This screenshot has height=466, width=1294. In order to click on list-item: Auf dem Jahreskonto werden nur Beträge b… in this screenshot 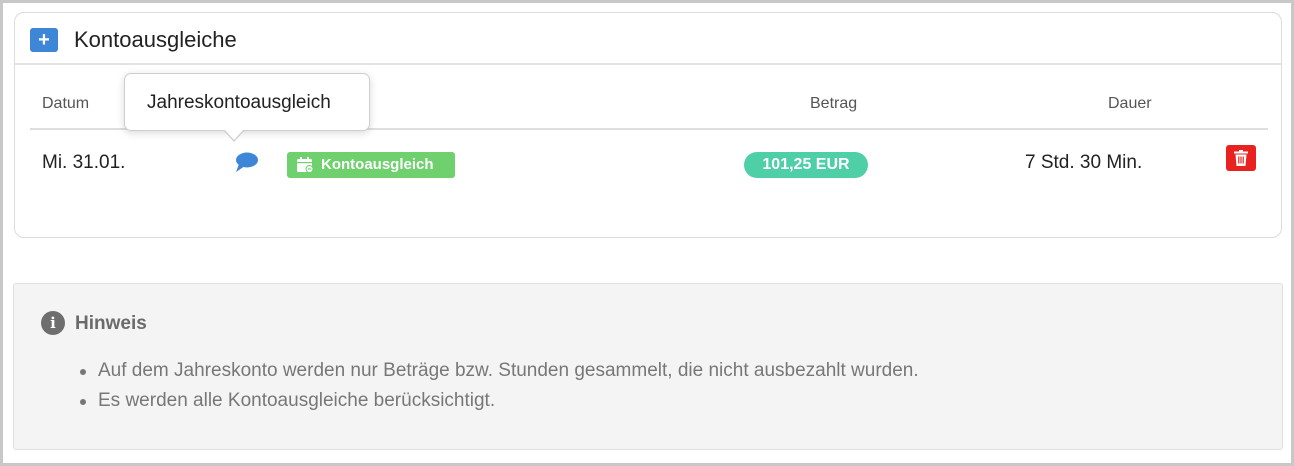, I will do `click(498, 371)`.